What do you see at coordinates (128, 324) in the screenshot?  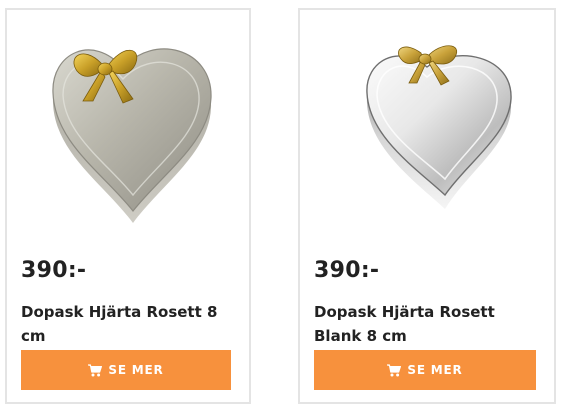 I see `product-title: Dopask Hjärta Rosett 8 cm` at bounding box center [128, 324].